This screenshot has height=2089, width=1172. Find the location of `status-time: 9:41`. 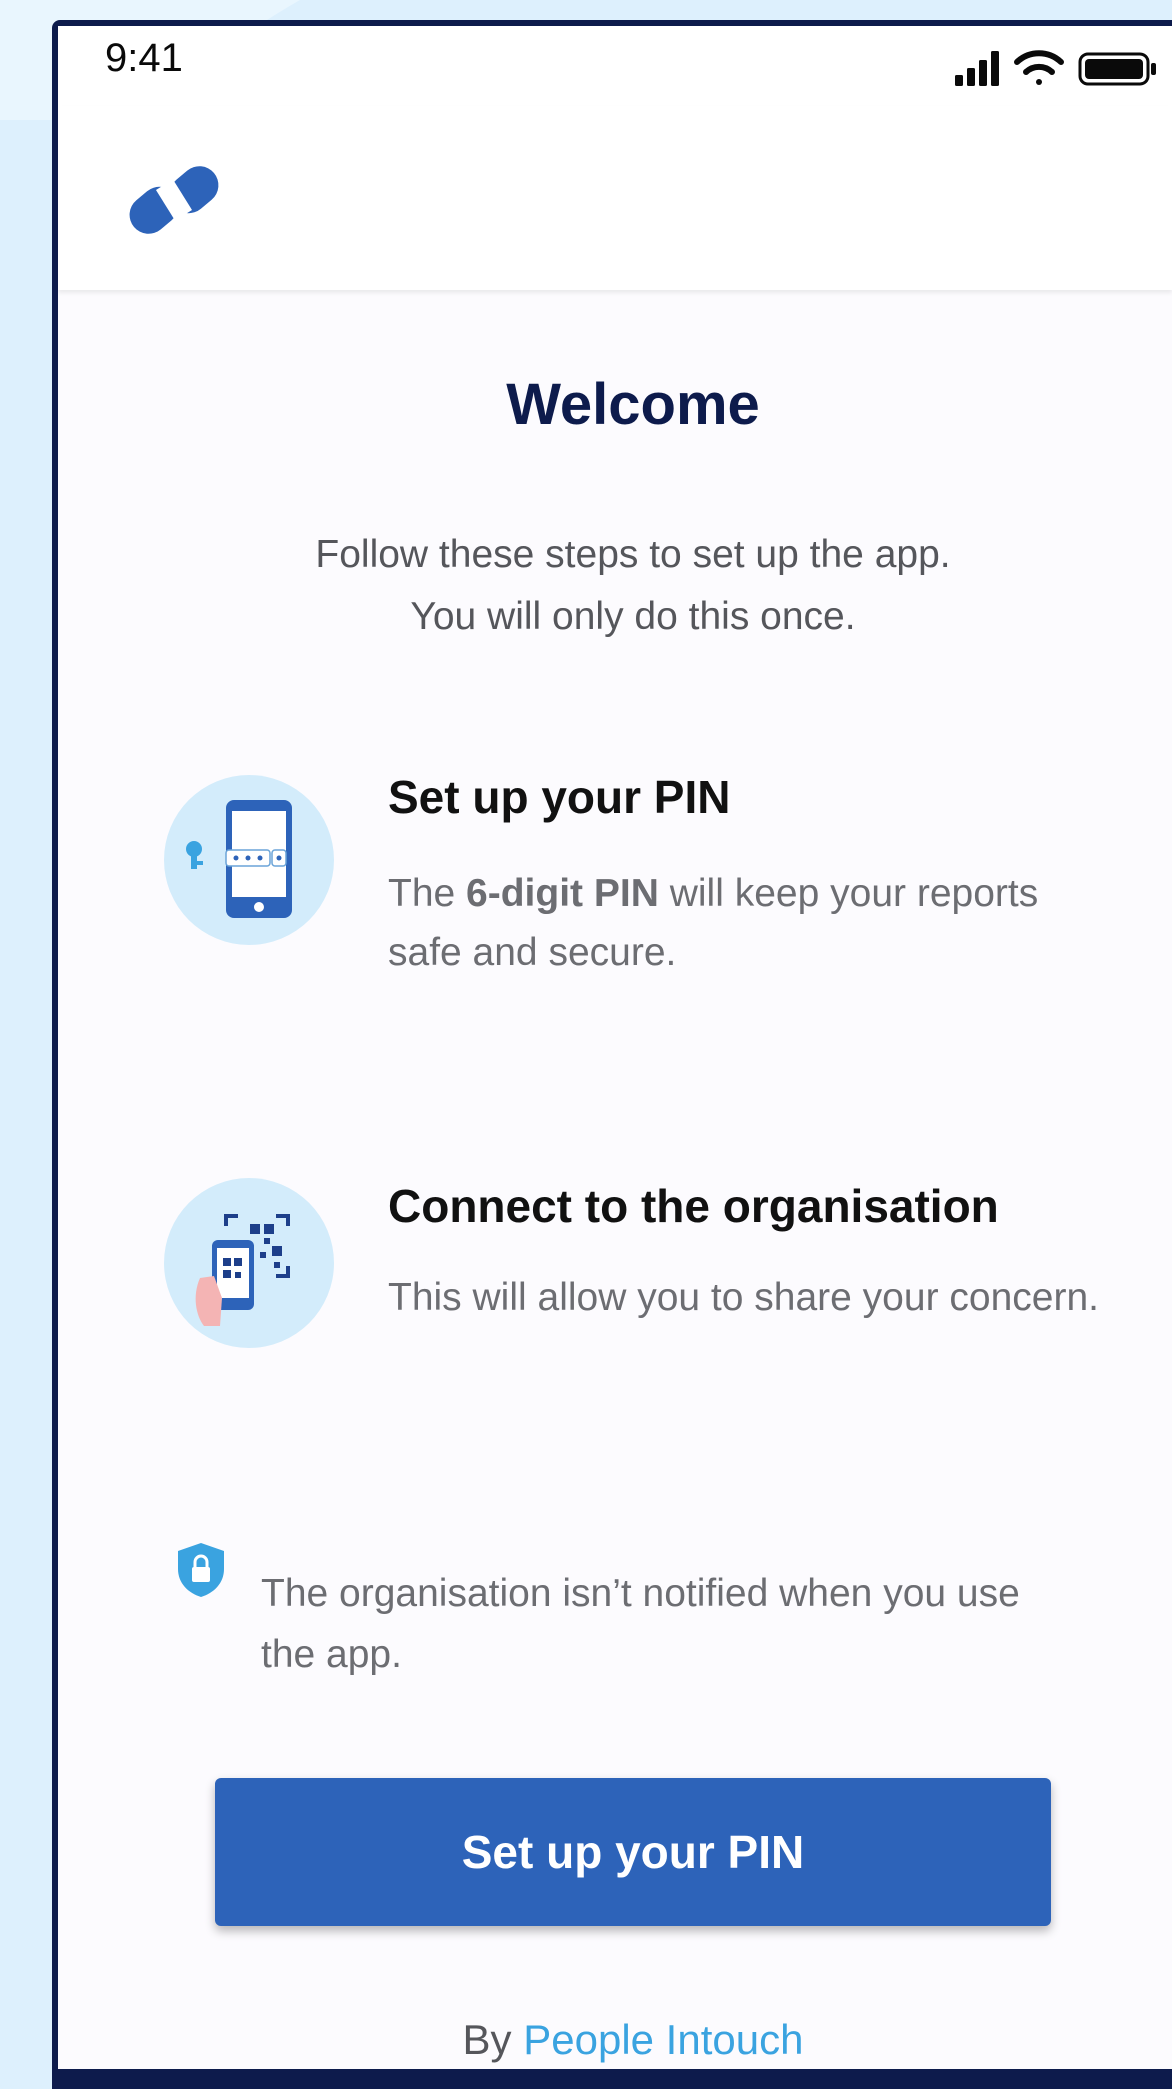

status-time: 9:41 is located at coordinates (144, 58).